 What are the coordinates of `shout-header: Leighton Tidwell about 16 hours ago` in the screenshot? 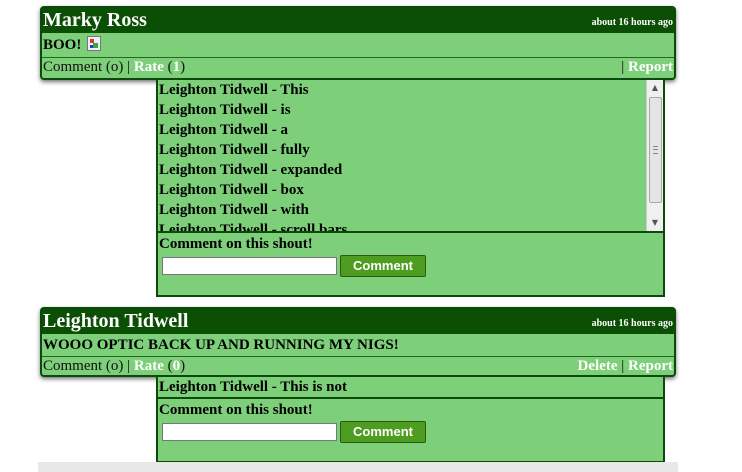 It's located at (358, 321).